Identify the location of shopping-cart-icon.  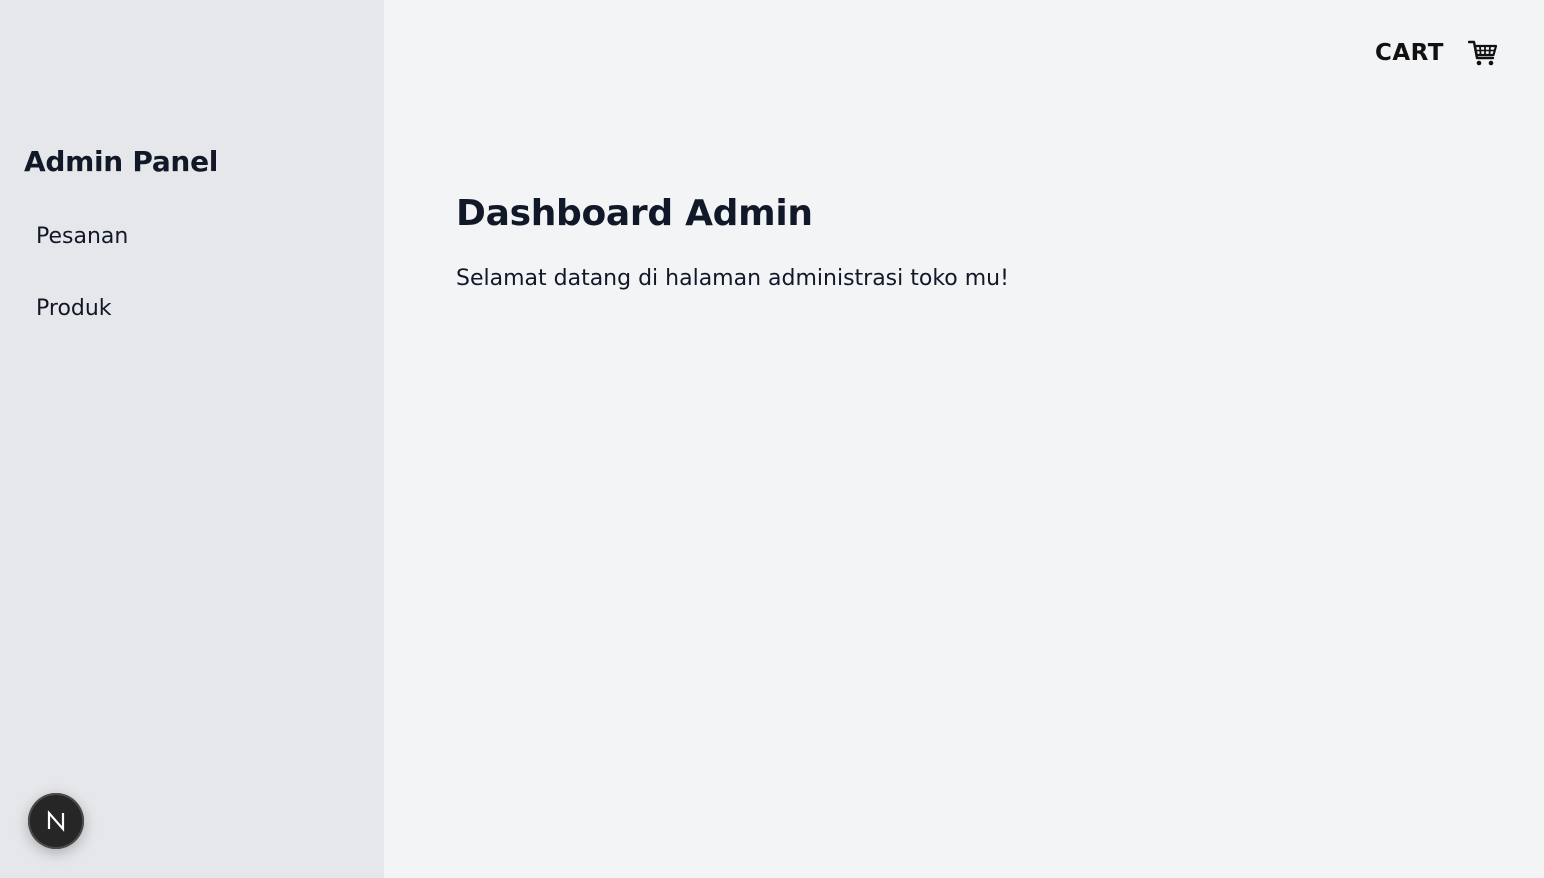
(1483, 53).